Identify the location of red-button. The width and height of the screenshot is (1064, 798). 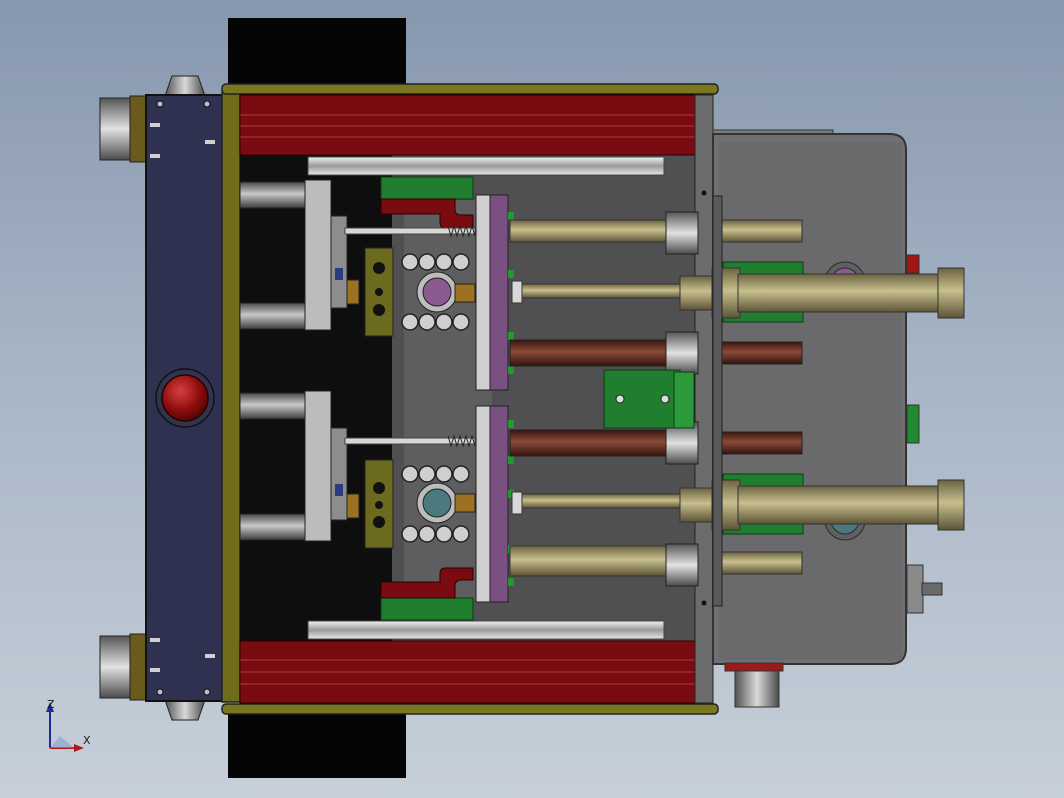
(185, 398).